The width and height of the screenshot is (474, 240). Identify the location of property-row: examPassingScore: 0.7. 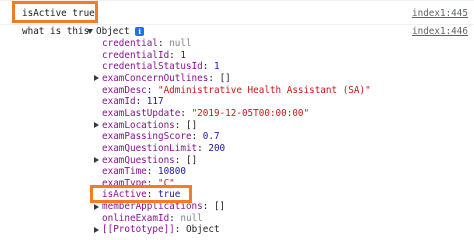
(161, 137).